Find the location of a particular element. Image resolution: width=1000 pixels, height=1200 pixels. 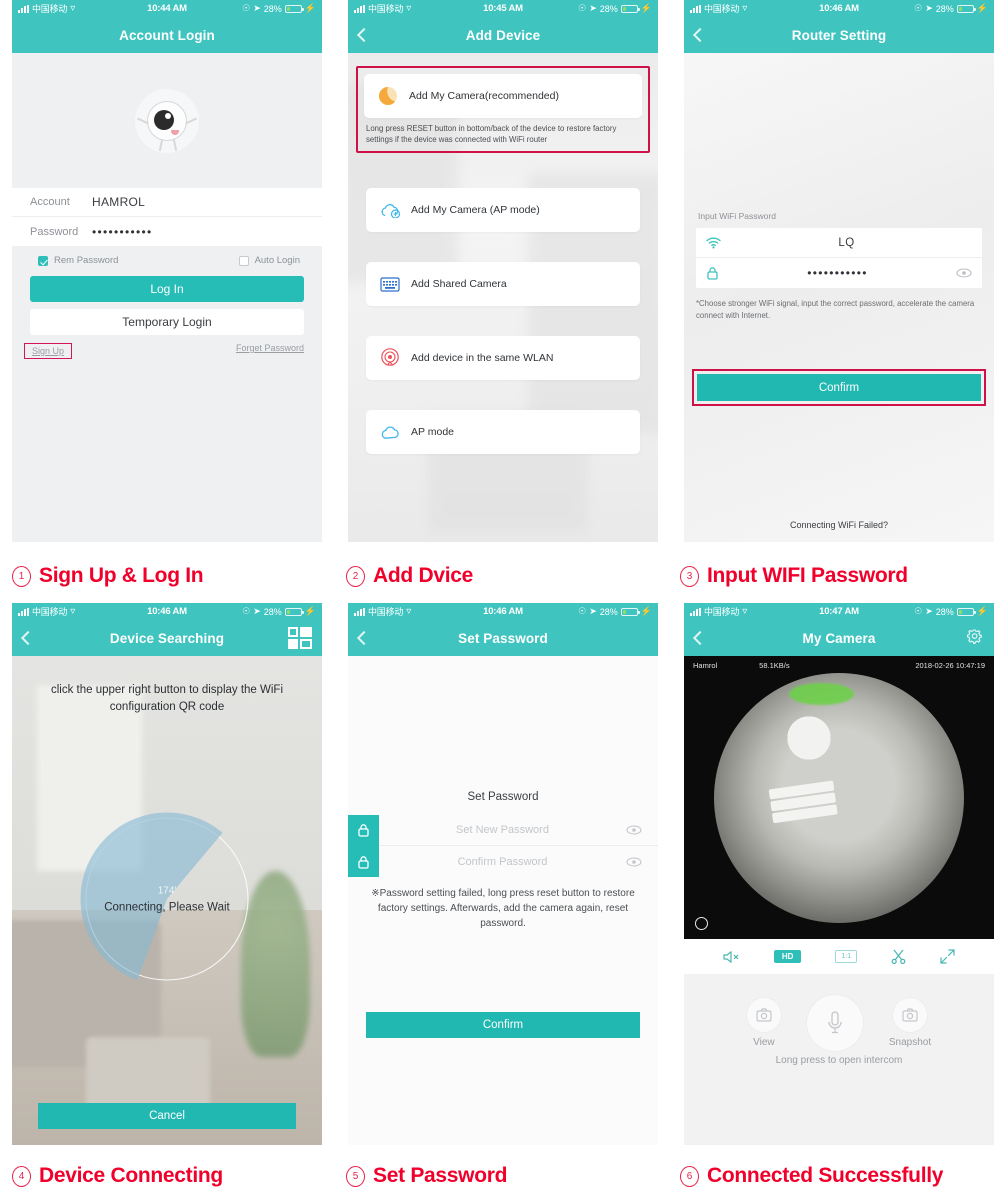

nav-bar-set-password: Set Password is located at coordinates (503, 638).